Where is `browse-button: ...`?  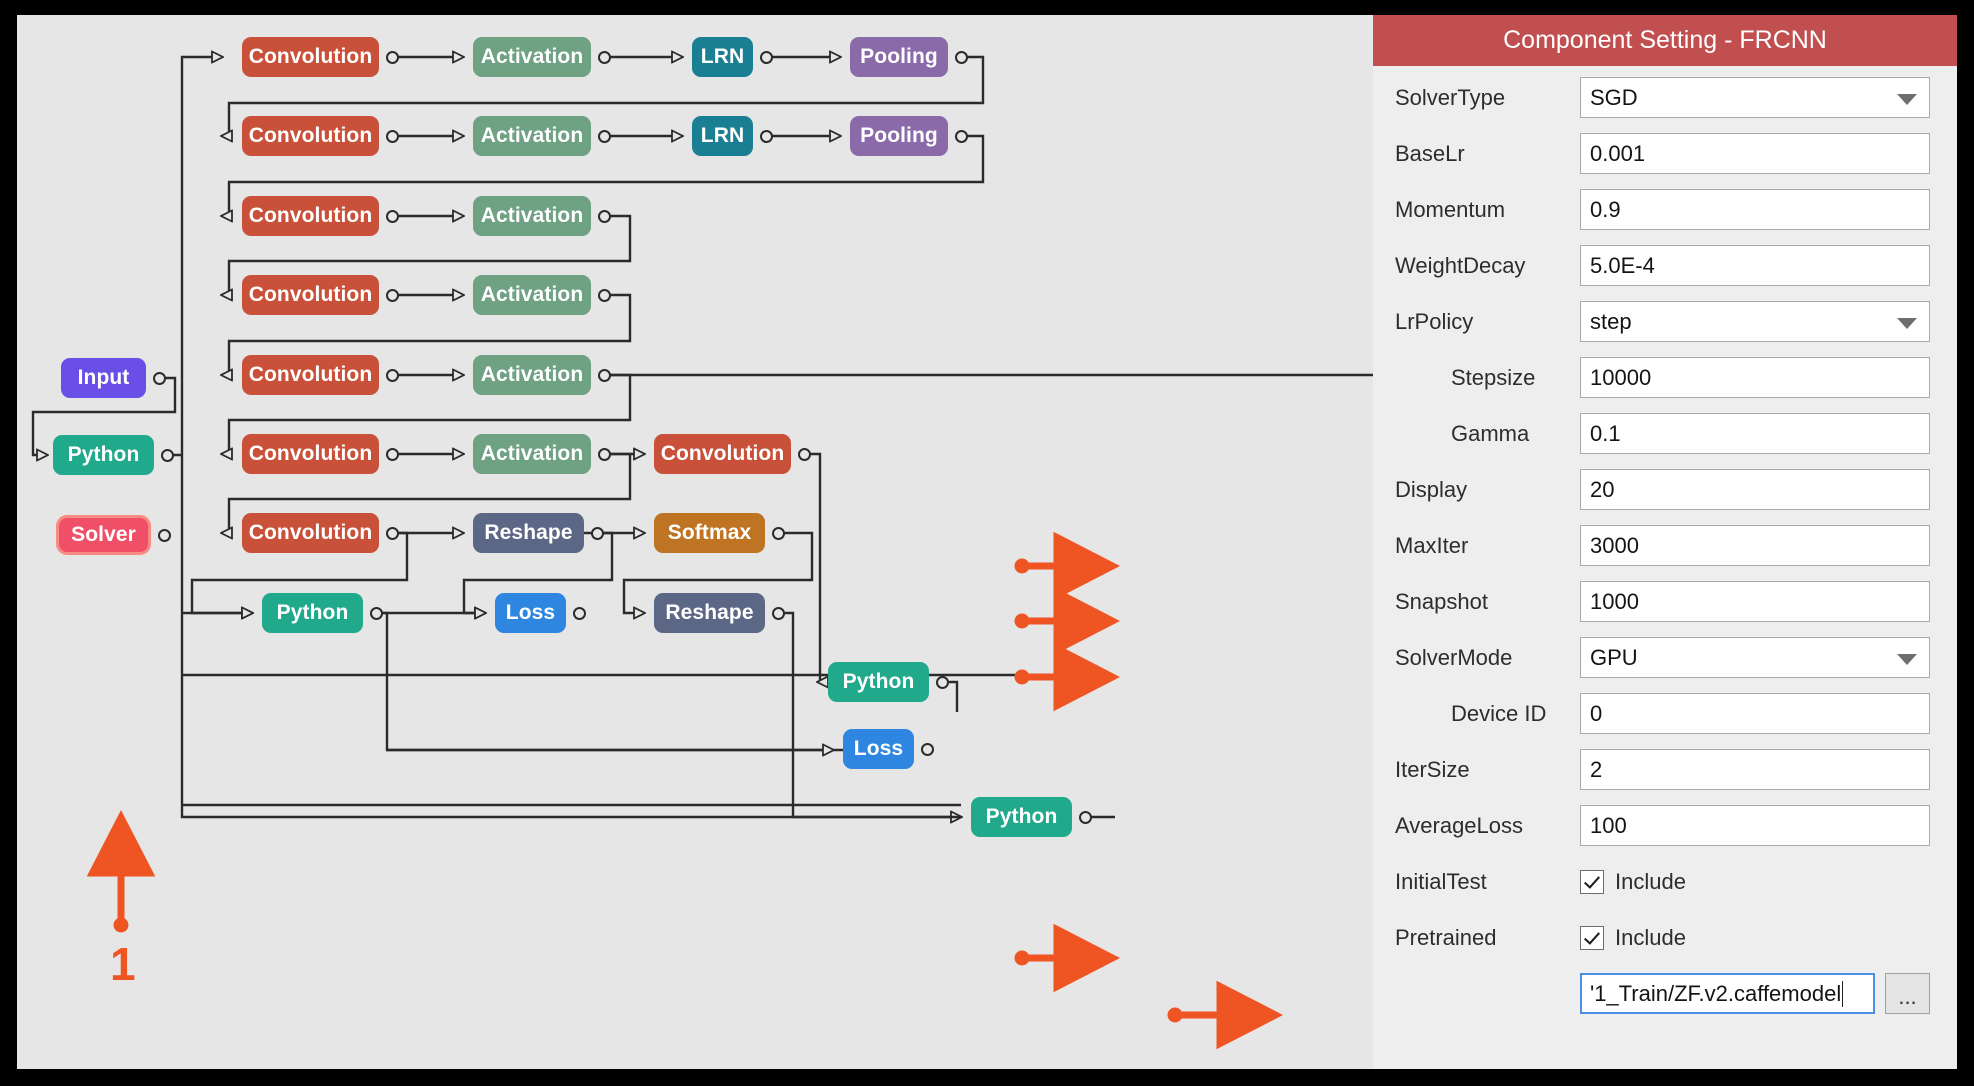 browse-button: ... is located at coordinates (1907, 993).